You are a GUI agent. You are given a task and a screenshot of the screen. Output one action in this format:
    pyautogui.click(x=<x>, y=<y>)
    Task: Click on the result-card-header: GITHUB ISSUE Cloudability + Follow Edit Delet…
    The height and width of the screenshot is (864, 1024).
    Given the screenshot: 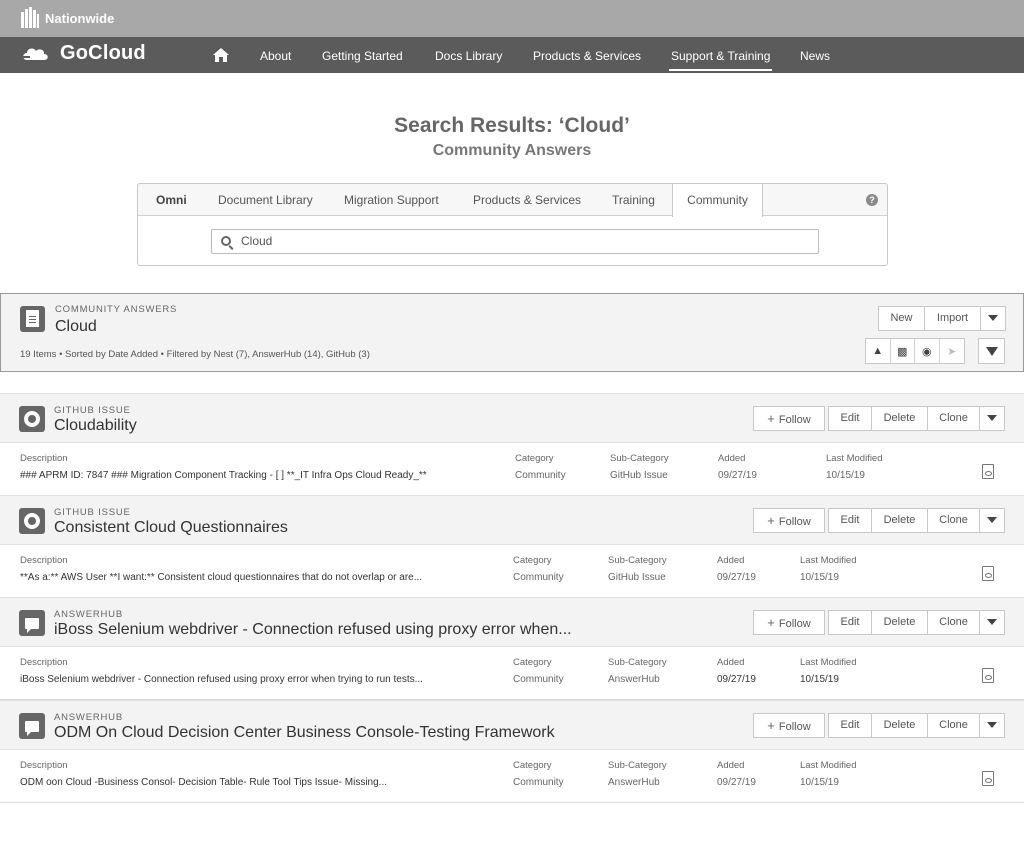 What is the action you would take?
    pyautogui.click(x=512, y=418)
    